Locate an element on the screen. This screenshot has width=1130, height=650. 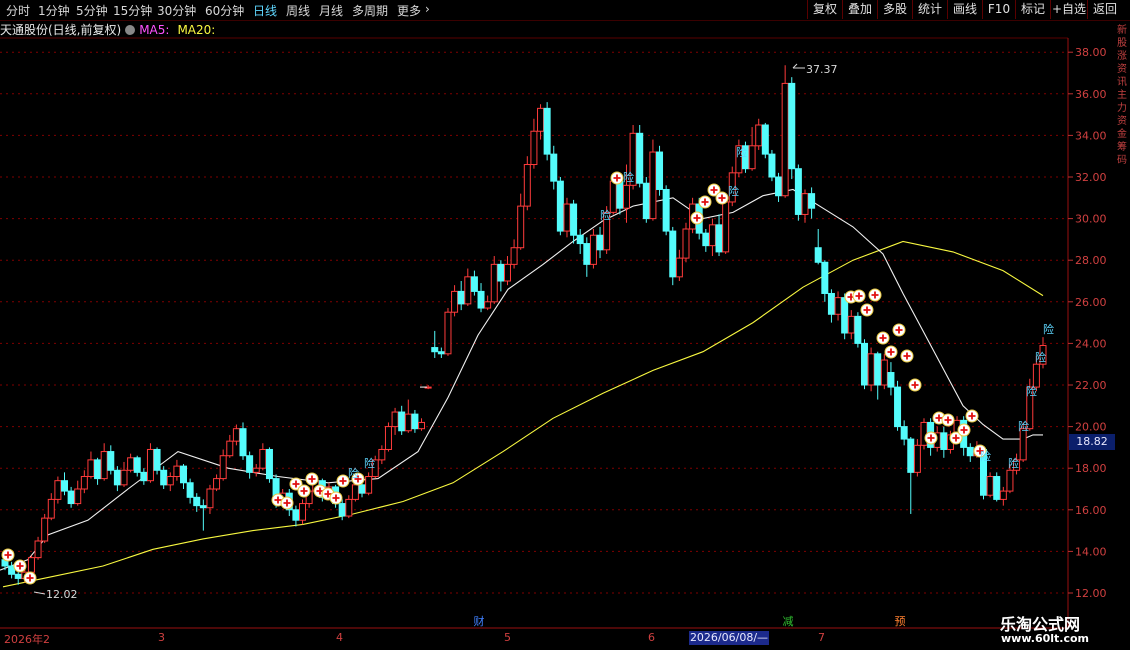
period-5min: 5分钟 is located at coordinates (92, 10).